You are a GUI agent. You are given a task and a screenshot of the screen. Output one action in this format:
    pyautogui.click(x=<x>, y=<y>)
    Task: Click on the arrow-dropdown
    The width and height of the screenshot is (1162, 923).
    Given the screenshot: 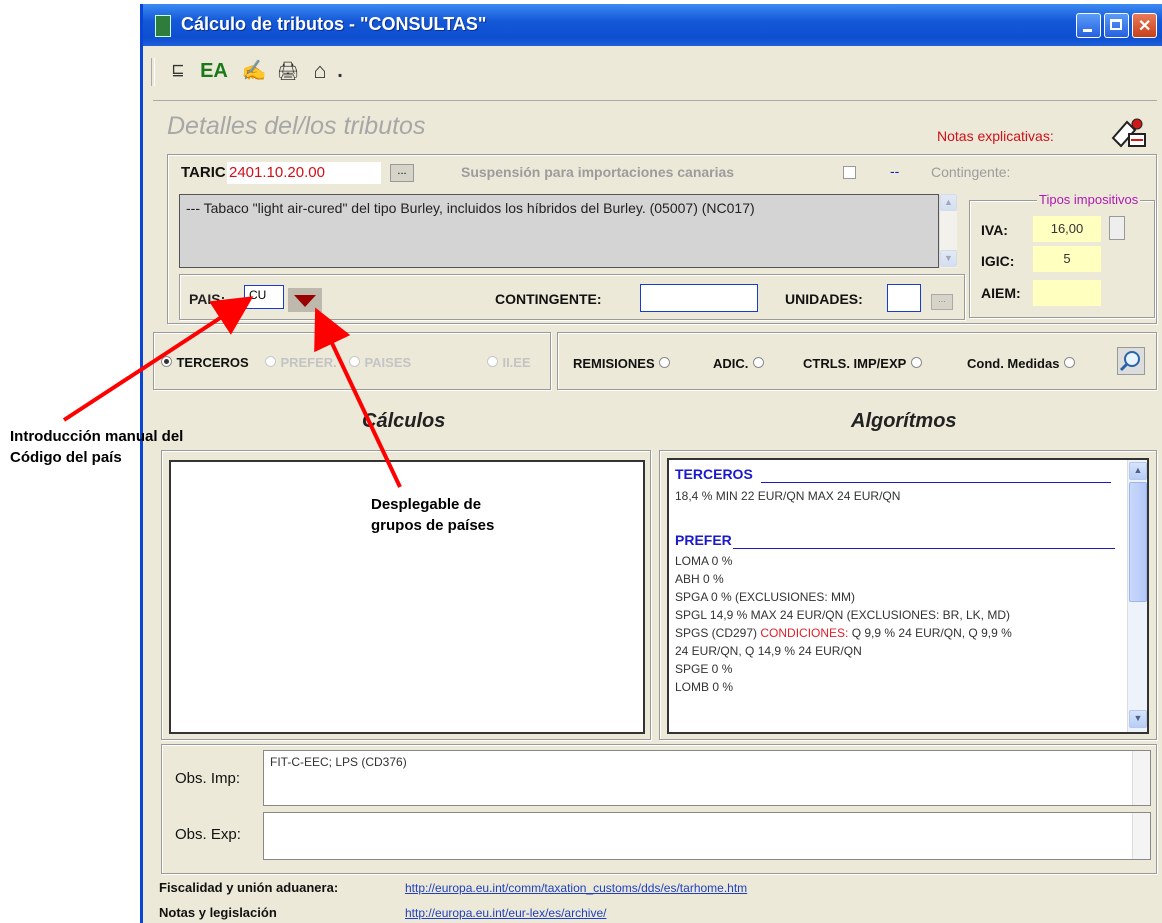 What is the action you would take?
    pyautogui.click(x=358, y=397)
    